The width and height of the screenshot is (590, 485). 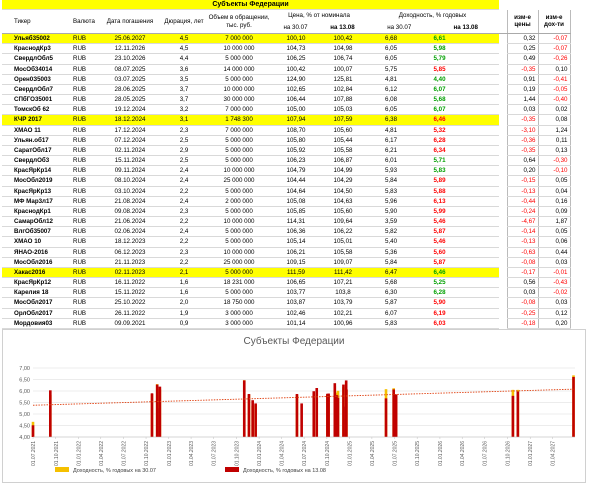 I want to click on cell-yield-1308: 4,40, so click(x=439, y=79).